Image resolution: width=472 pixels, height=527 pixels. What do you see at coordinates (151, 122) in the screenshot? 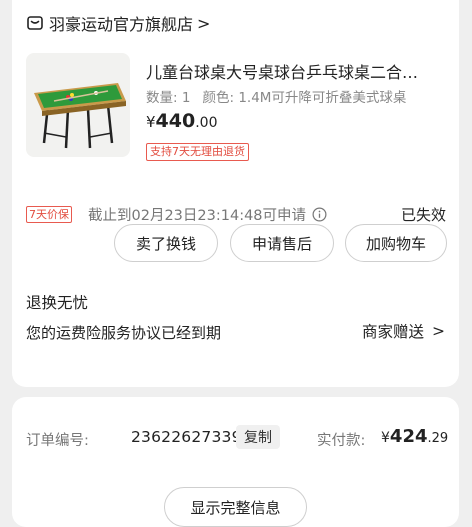
I see `price-symbol: ¥` at bounding box center [151, 122].